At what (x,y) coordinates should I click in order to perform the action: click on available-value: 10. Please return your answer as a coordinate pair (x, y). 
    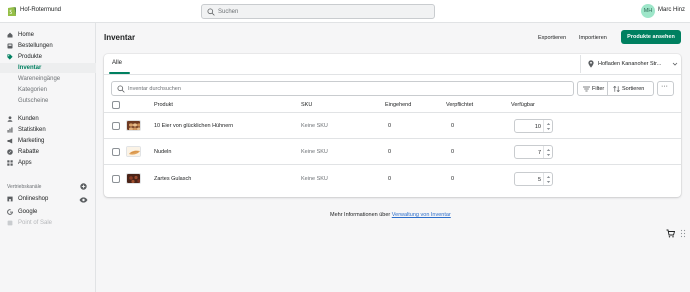
    Looking at the image, I should click on (538, 127).